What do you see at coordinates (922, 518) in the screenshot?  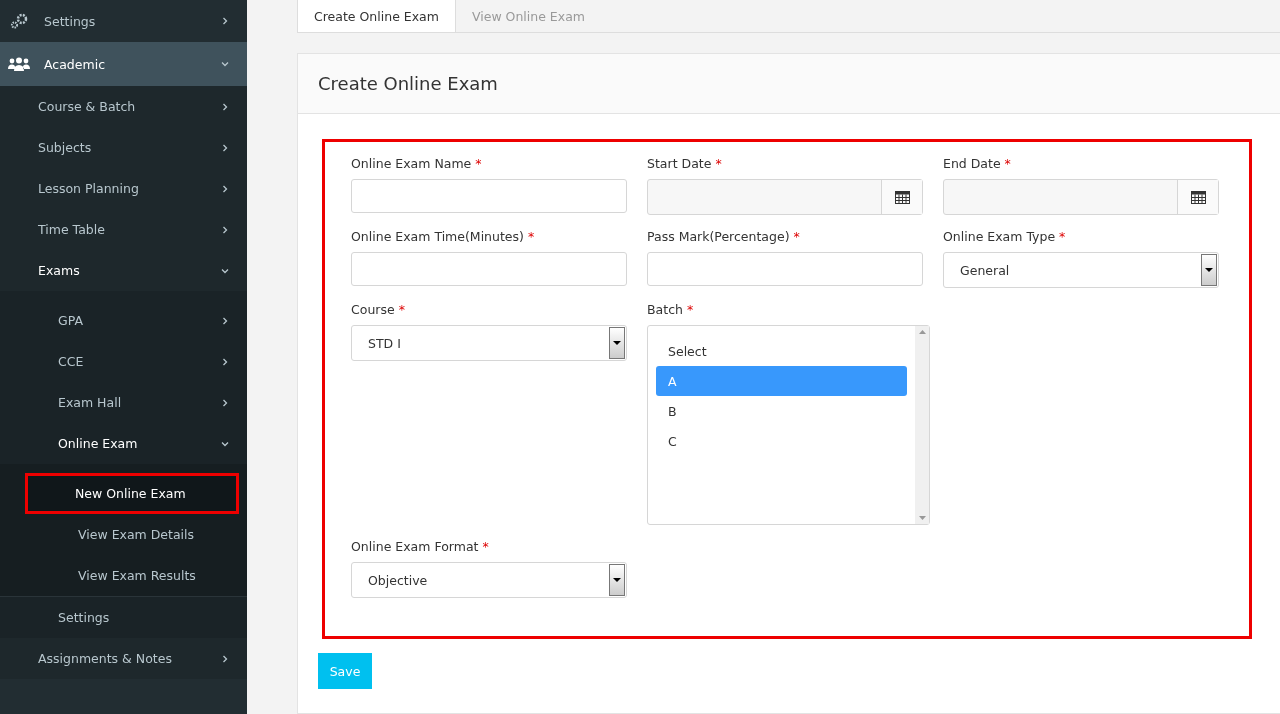 I see `scroll-down-icon` at bounding box center [922, 518].